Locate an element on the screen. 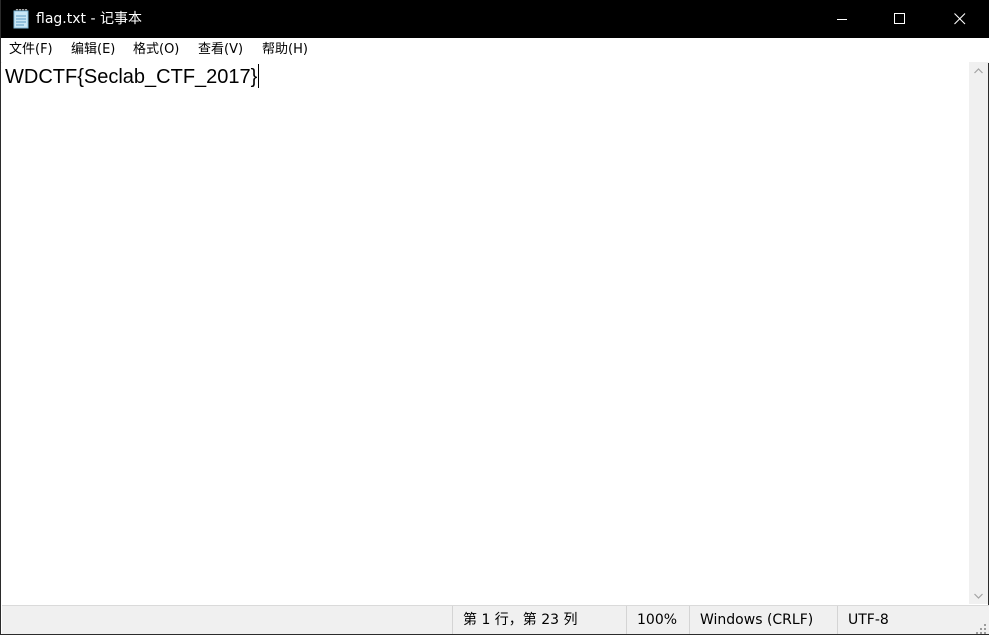 The image size is (989, 639). maximize-button is located at coordinates (900, 19).